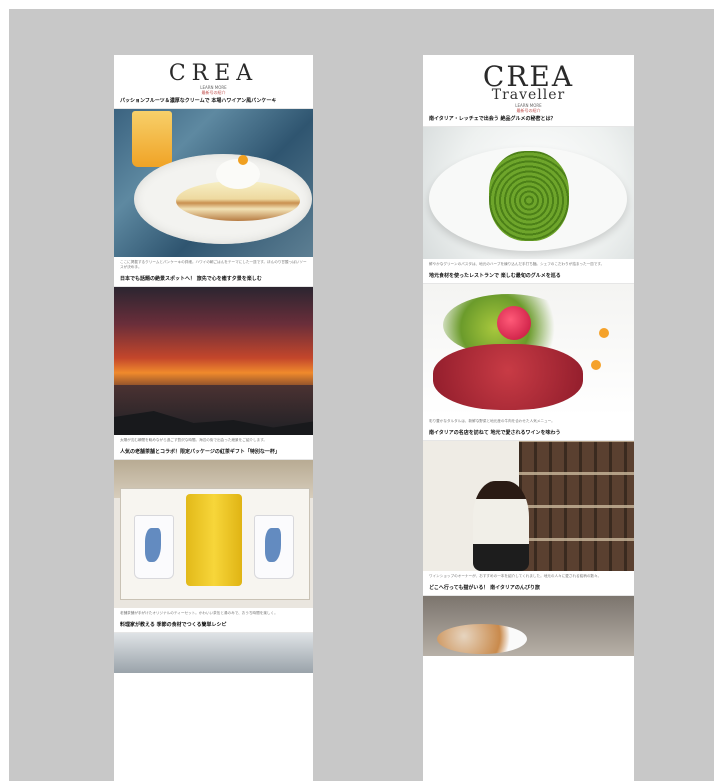 This screenshot has height=781, width=714. What do you see at coordinates (213, 102) in the screenshot?
I see `article-headline-1: パッションフルーツ＆濃厚なクリームで 本場ハワイアン風パンケーキ` at bounding box center [213, 102].